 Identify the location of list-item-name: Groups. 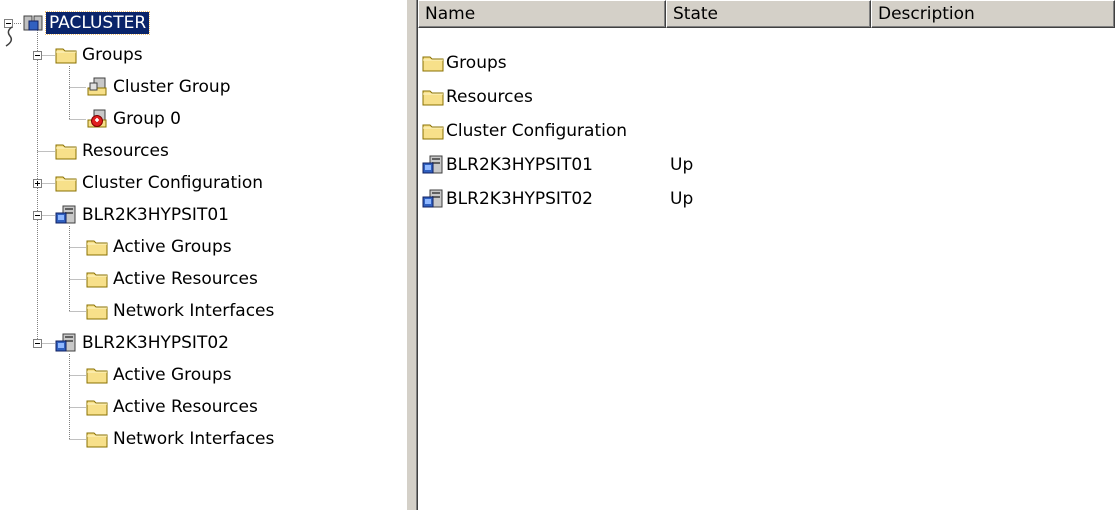
(476, 63).